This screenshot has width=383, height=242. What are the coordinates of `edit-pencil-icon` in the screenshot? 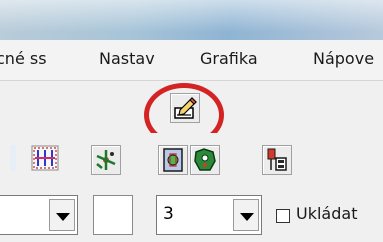 It's located at (185, 108).